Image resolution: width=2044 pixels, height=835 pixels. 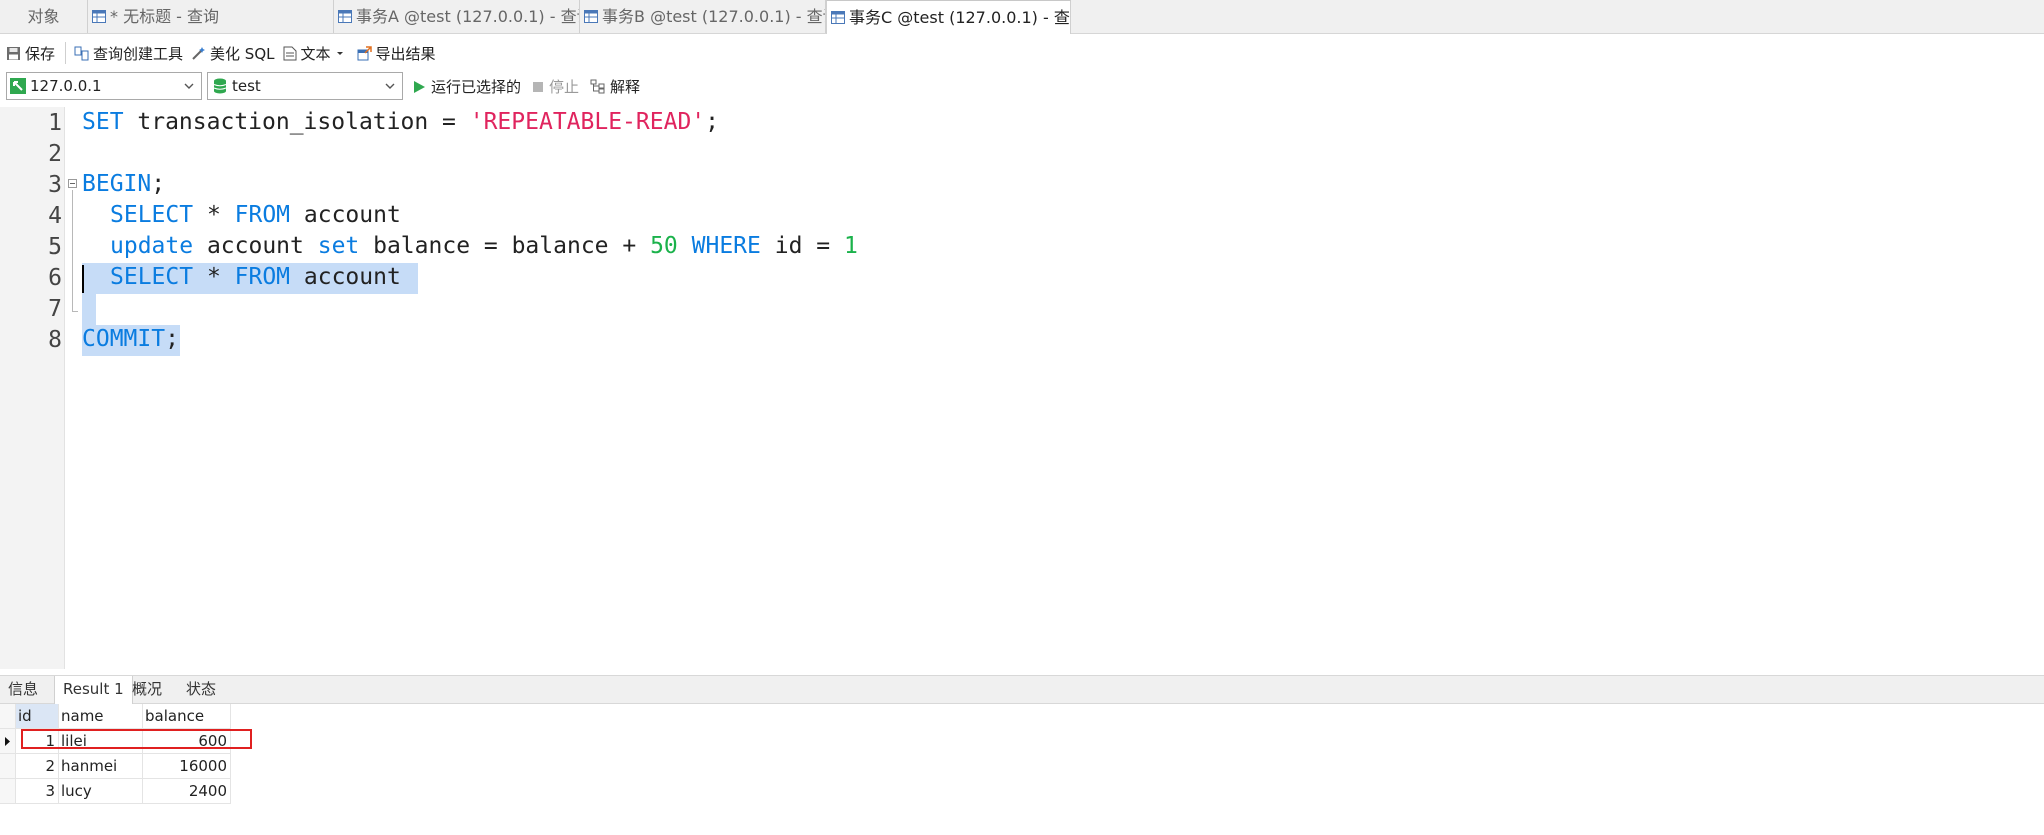 I want to click on column-header-balance: balance, so click(x=187, y=716).